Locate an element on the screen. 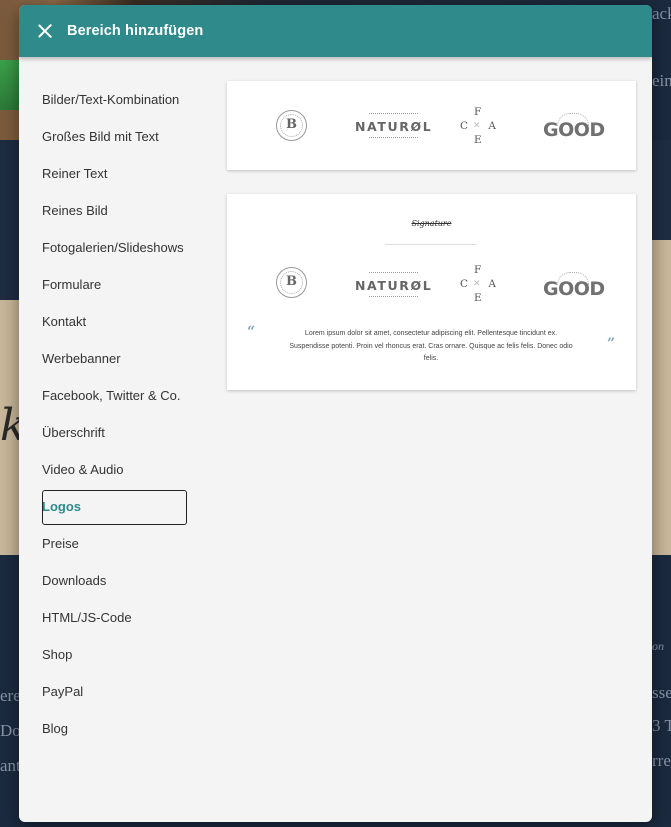 The width and height of the screenshot is (671, 827). background-text: ant is located at coordinates (10, 765).